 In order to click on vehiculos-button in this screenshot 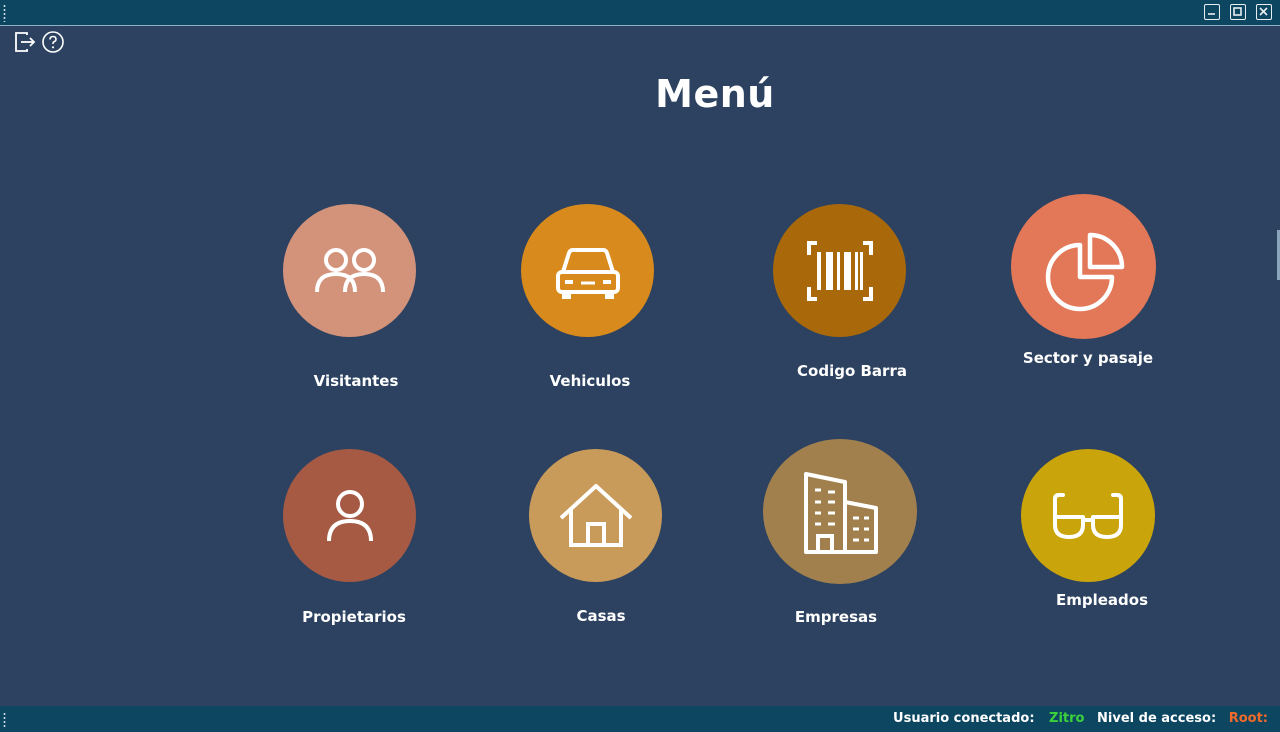, I will do `click(587, 270)`.